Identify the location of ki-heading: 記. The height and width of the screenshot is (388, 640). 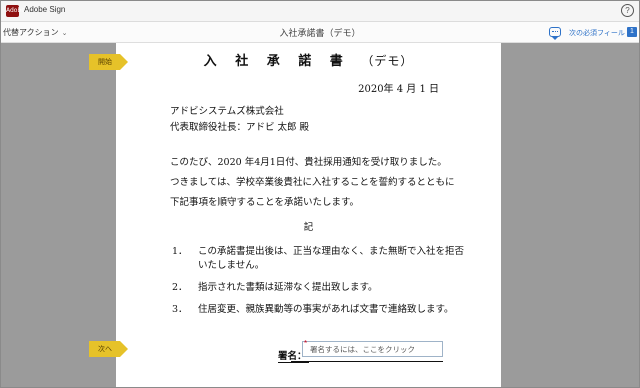
(308, 227).